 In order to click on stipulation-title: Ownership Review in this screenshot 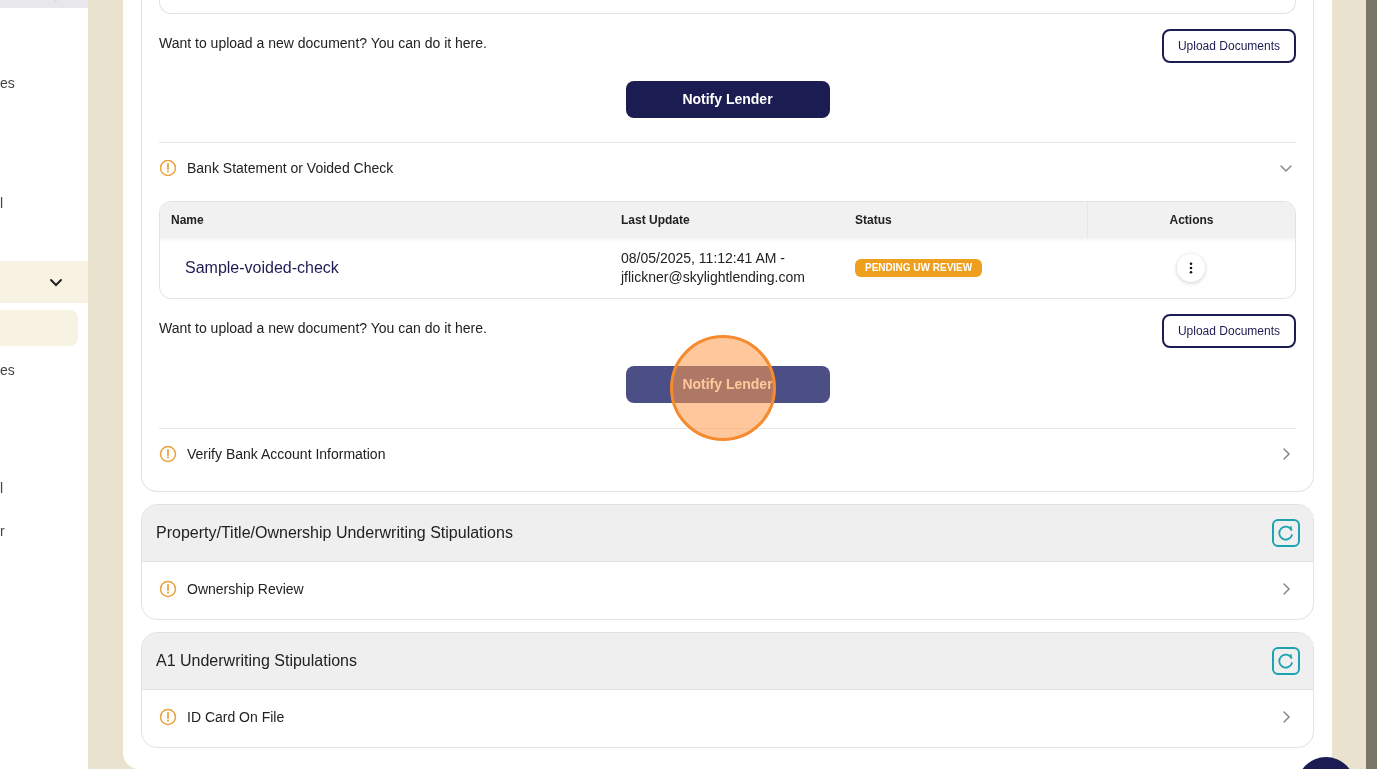, I will do `click(245, 589)`.